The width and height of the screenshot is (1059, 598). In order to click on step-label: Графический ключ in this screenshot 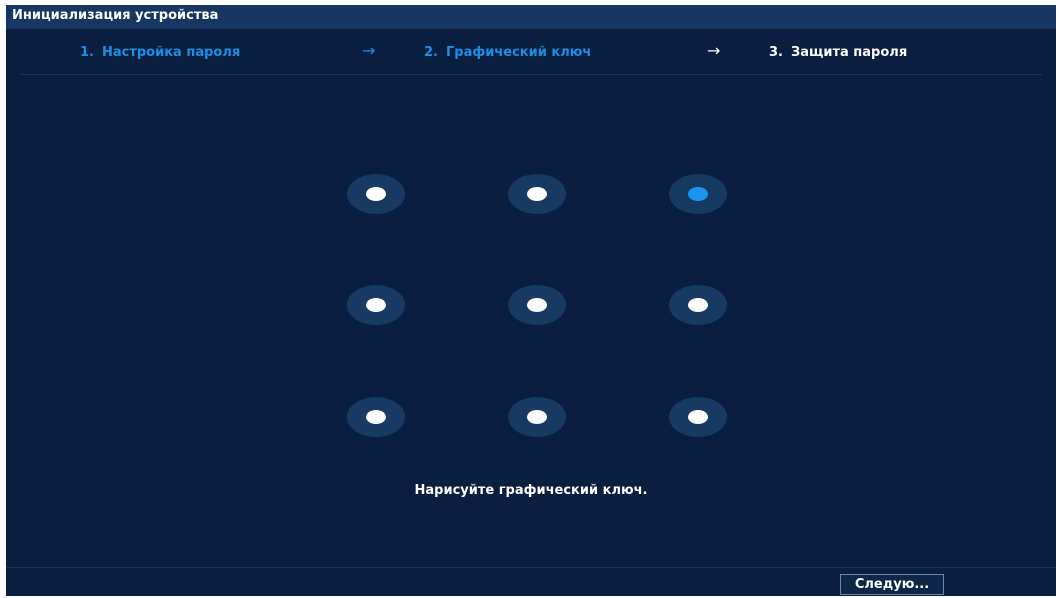, I will do `click(518, 52)`.